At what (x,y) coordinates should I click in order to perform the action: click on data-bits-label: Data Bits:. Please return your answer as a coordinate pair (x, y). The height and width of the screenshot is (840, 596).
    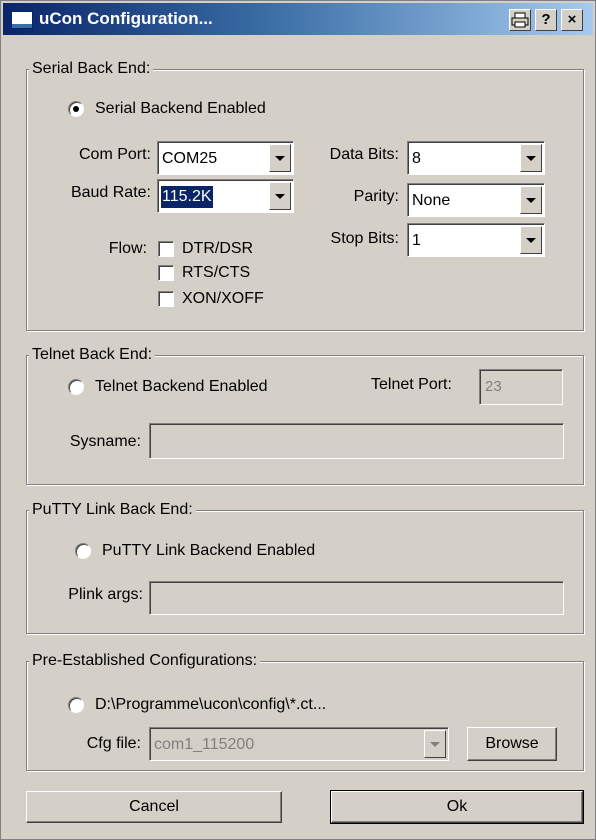
    Looking at the image, I should click on (364, 154).